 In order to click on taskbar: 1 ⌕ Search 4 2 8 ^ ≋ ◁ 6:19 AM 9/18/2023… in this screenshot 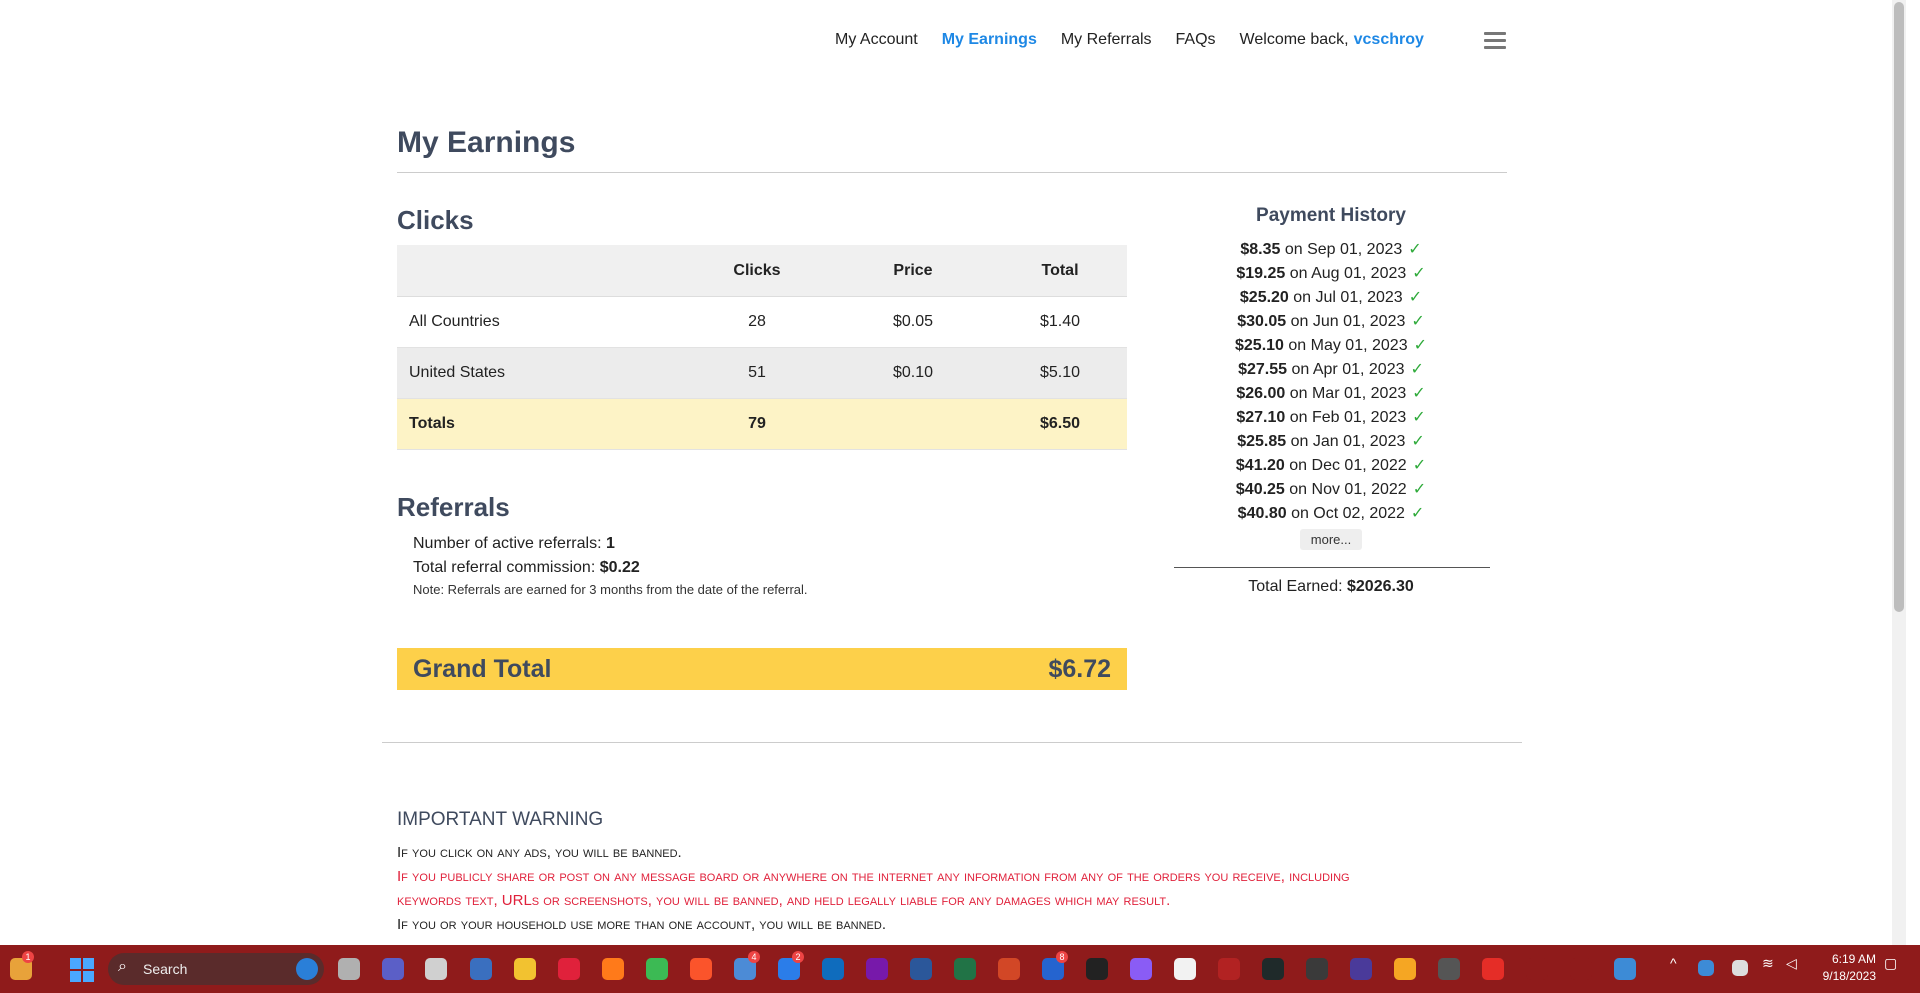, I will do `click(960, 969)`.